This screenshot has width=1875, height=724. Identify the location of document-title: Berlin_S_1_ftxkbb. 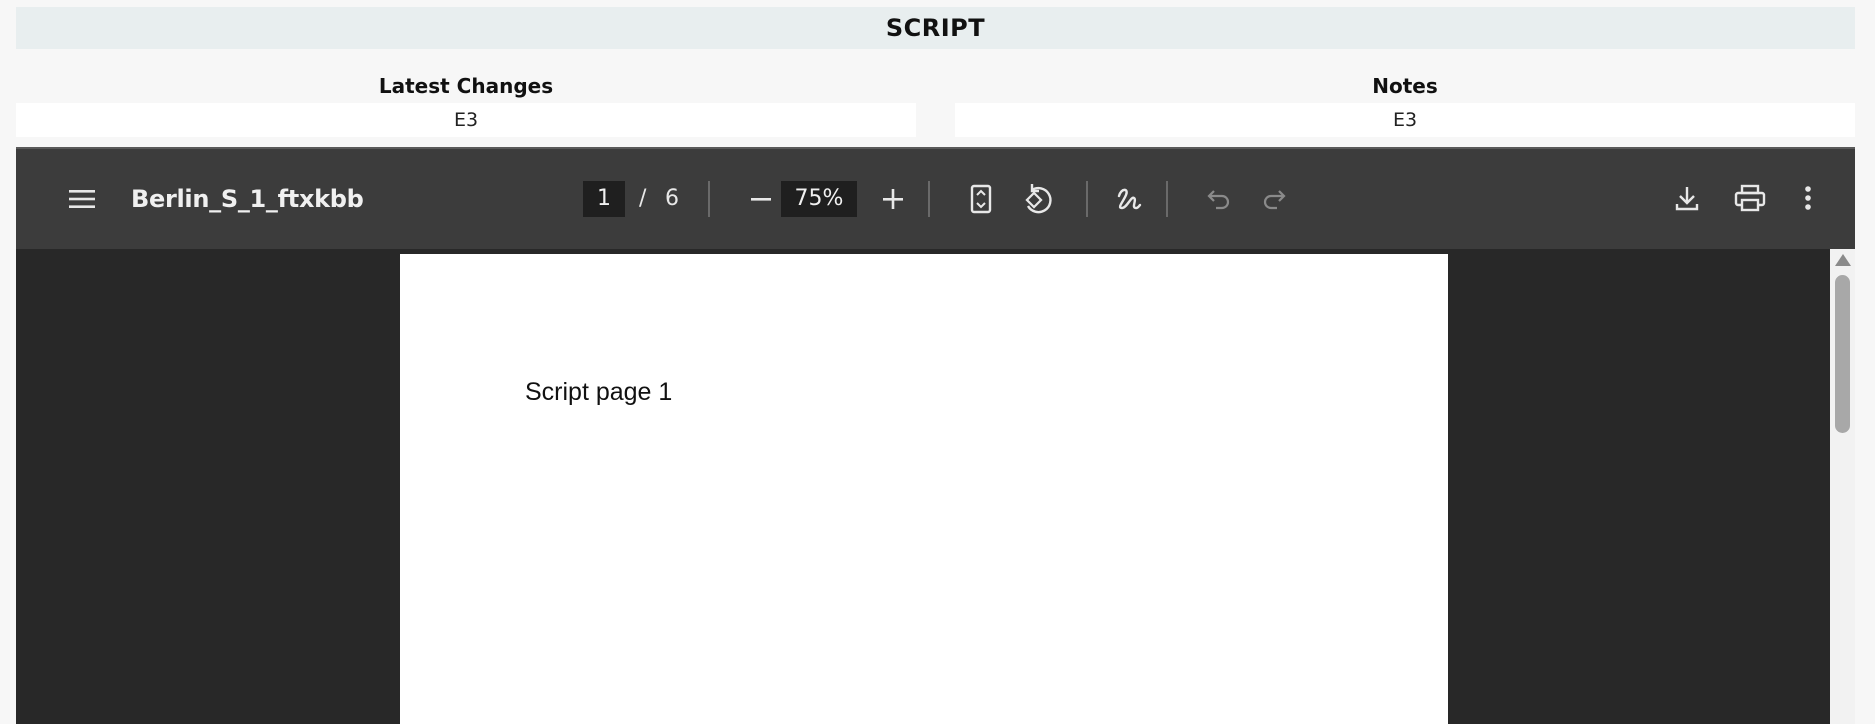
(247, 199).